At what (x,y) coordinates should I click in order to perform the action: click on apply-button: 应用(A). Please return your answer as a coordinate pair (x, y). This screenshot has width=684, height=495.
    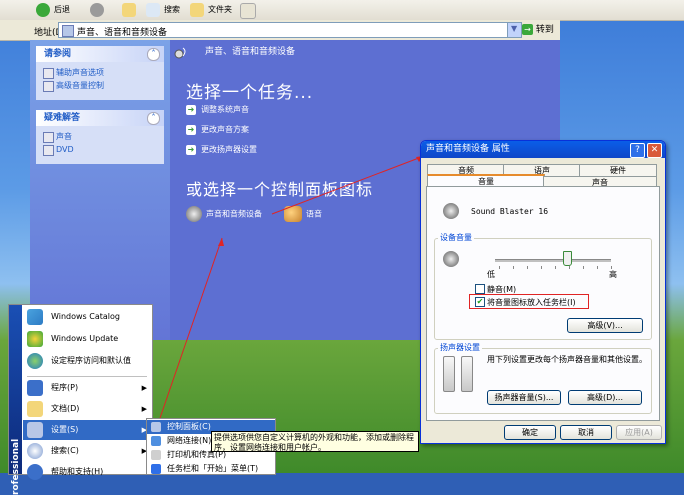
    Looking at the image, I should click on (639, 432).